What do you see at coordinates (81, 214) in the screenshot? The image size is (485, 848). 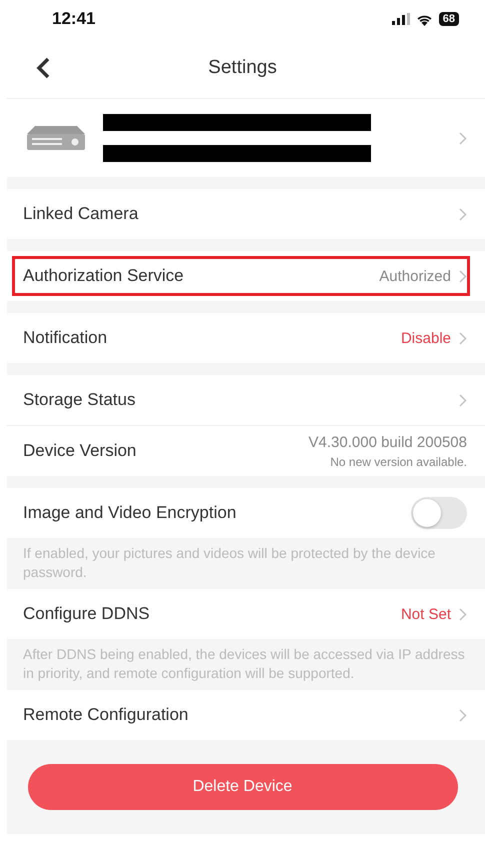 I see `row-label: Linked Camera` at bounding box center [81, 214].